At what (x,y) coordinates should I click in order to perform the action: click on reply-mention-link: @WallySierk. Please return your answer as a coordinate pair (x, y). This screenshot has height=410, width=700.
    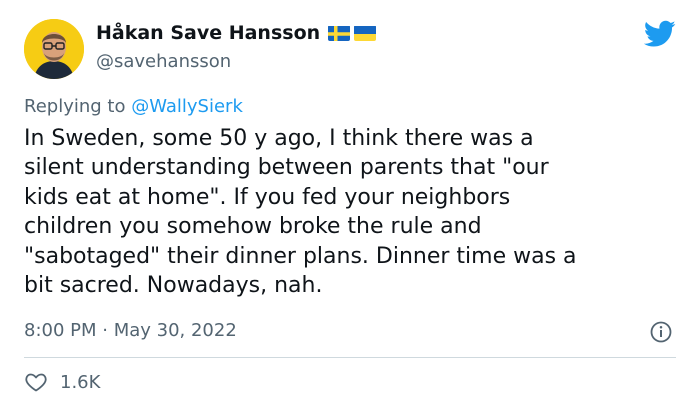
    Looking at the image, I should click on (187, 106).